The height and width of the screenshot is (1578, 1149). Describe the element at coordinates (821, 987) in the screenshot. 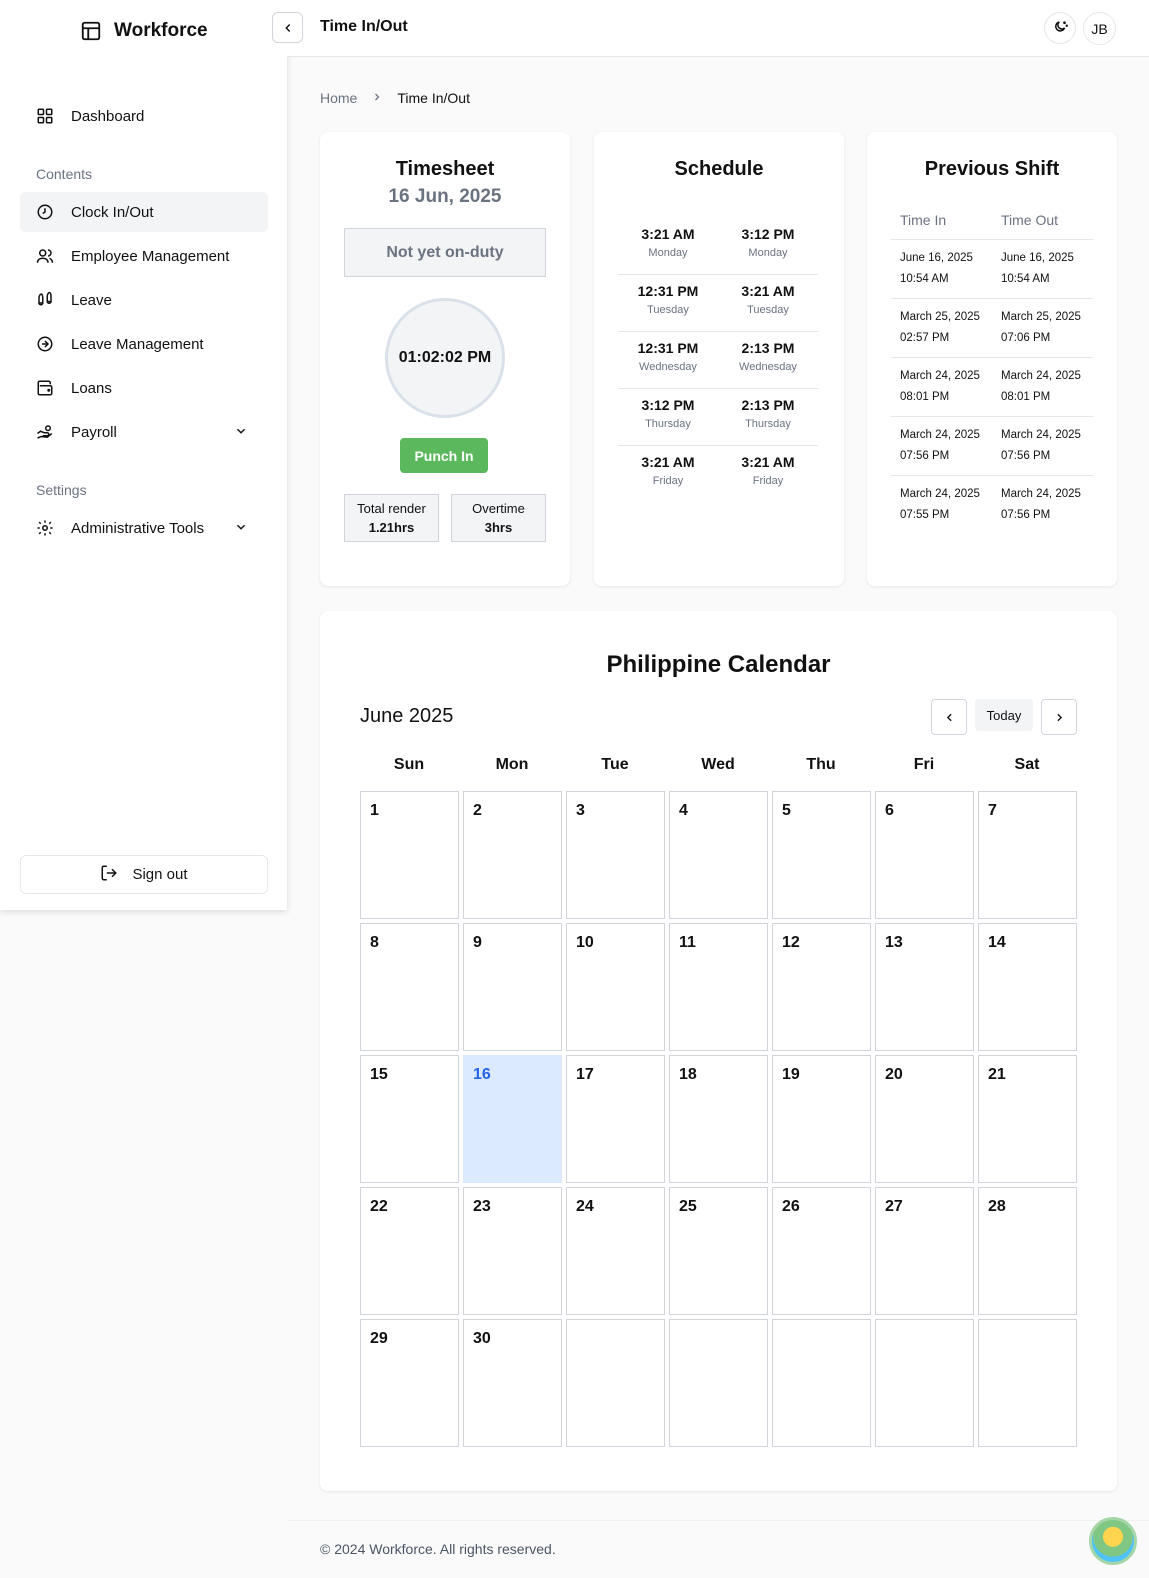

I see `calendar-day: 12` at that location.